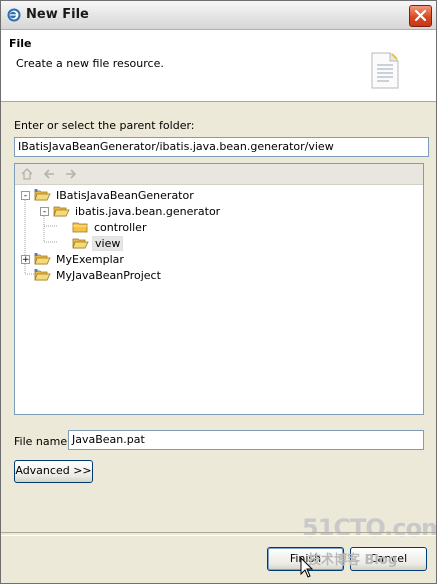 Image resolution: width=437 pixels, height=584 pixels. I want to click on tree-item-label: view, so click(108, 243).